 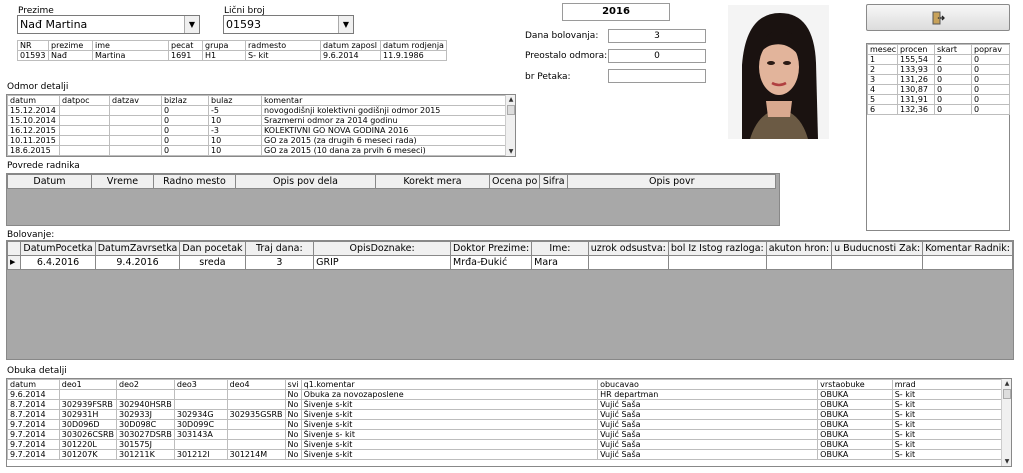 I want to click on vertical-scrollbar: ▲ ▼, so click(x=510, y=125).